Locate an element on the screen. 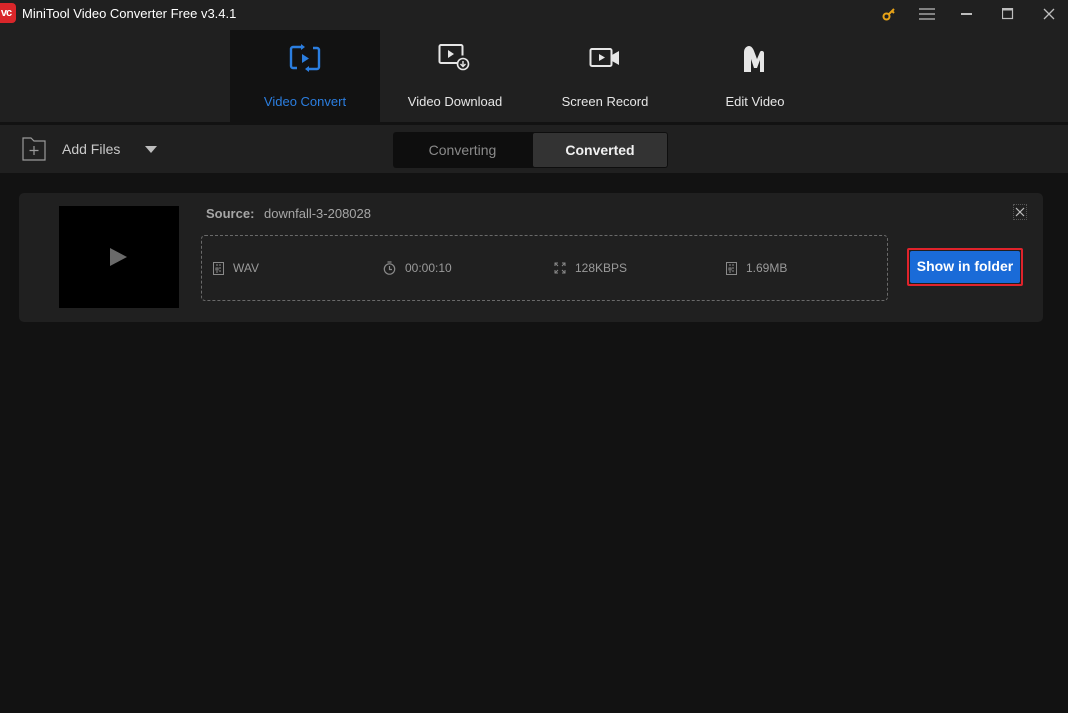 This screenshot has height=713, width=1068. format-info: WAV is located at coordinates (236, 268).